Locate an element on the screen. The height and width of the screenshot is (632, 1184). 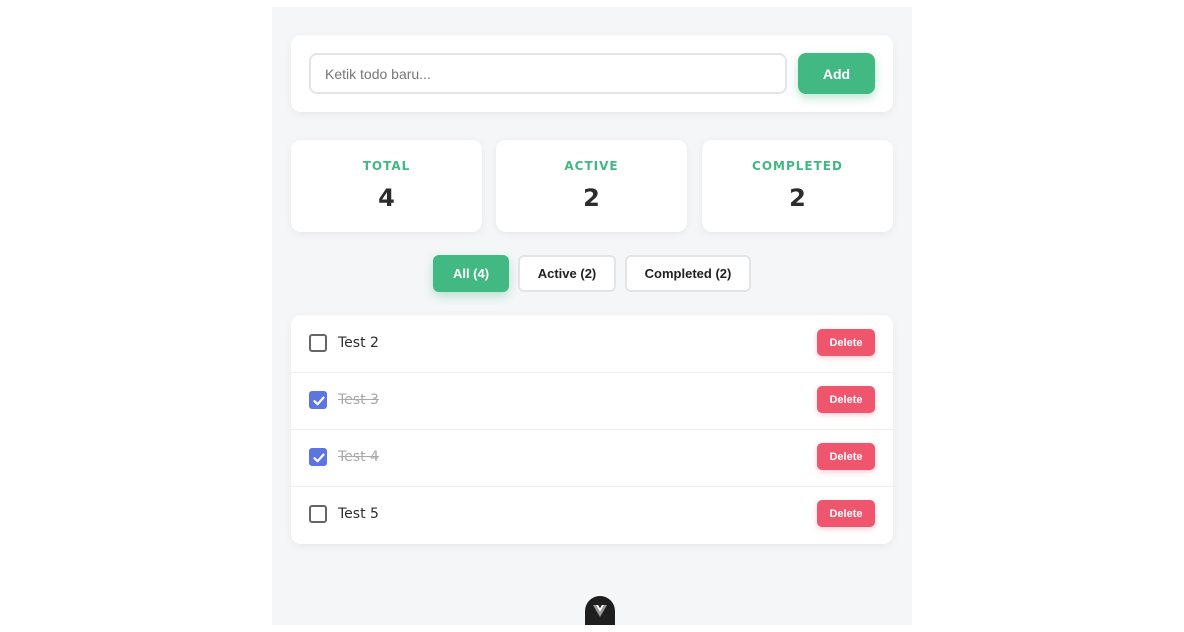
new-todo-card: Add is located at coordinates (592, 73).